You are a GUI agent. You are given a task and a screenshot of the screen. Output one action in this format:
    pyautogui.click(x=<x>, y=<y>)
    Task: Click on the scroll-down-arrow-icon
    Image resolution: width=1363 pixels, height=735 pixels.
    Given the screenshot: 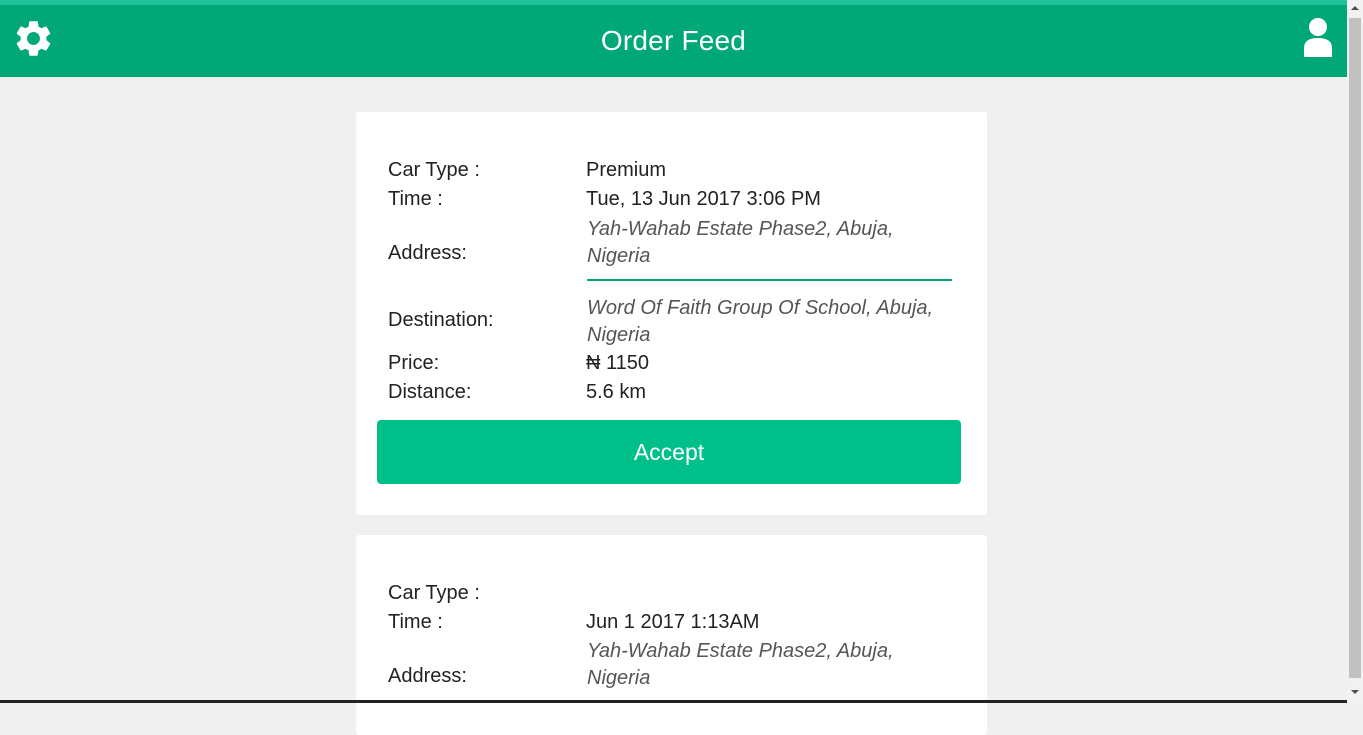 What is the action you would take?
    pyautogui.click(x=1355, y=692)
    